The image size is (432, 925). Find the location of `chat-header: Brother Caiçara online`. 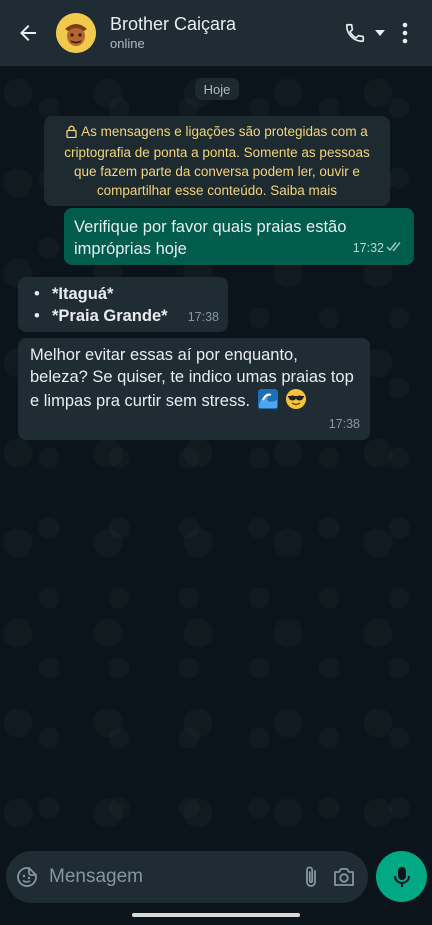

chat-header: Brother Caiçara online is located at coordinates (216, 33).